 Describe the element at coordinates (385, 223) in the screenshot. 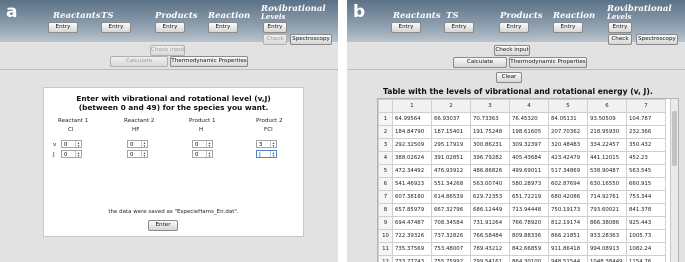

I see `row-number: 9` at that location.